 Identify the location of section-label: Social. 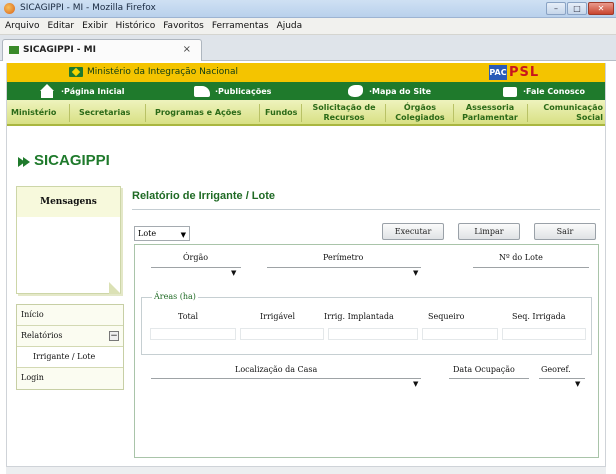
(589, 117).